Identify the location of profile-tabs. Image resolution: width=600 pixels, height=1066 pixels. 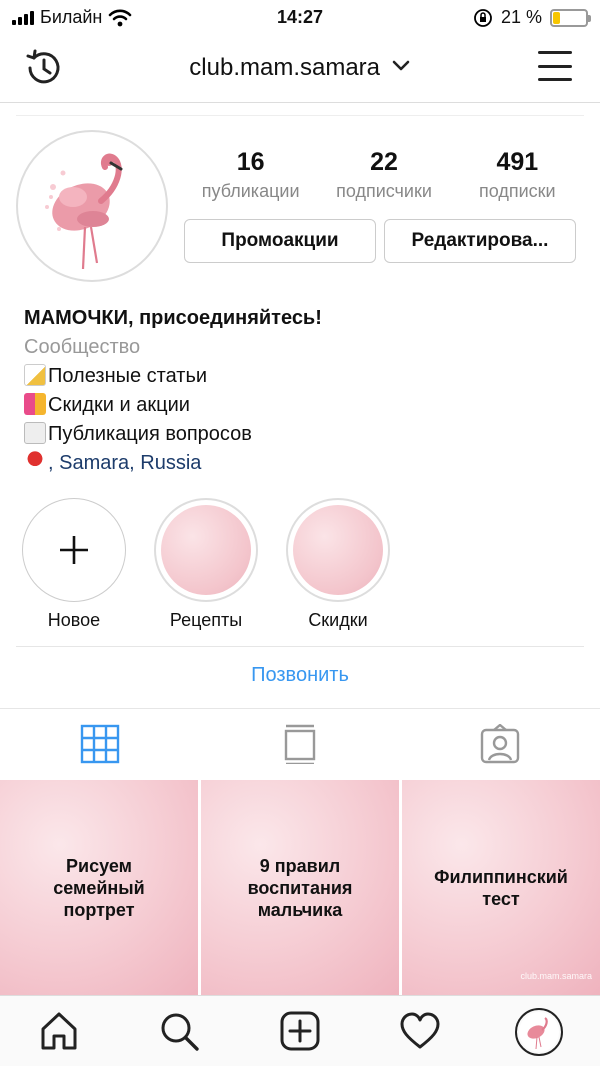
(300, 745).